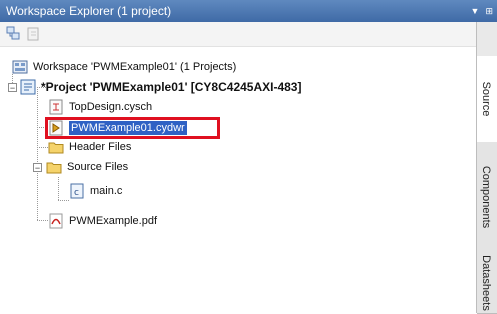  I want to click on tree-item-label: PWMExample.pdf, so click(113, 221).